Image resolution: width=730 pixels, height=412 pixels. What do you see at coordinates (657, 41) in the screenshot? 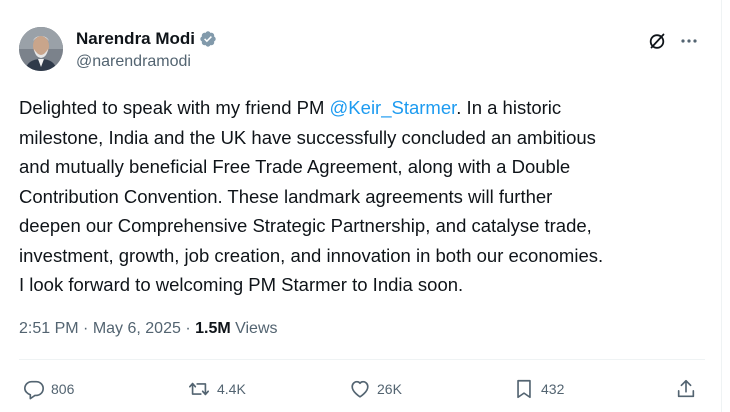
I see `grok-icon` at bounding box center [657, 41].